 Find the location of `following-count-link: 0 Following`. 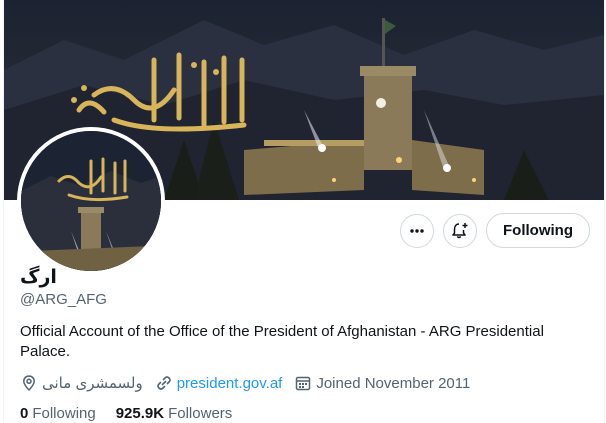

following-count-link: 0 Following is located at coordinates (58, 413).